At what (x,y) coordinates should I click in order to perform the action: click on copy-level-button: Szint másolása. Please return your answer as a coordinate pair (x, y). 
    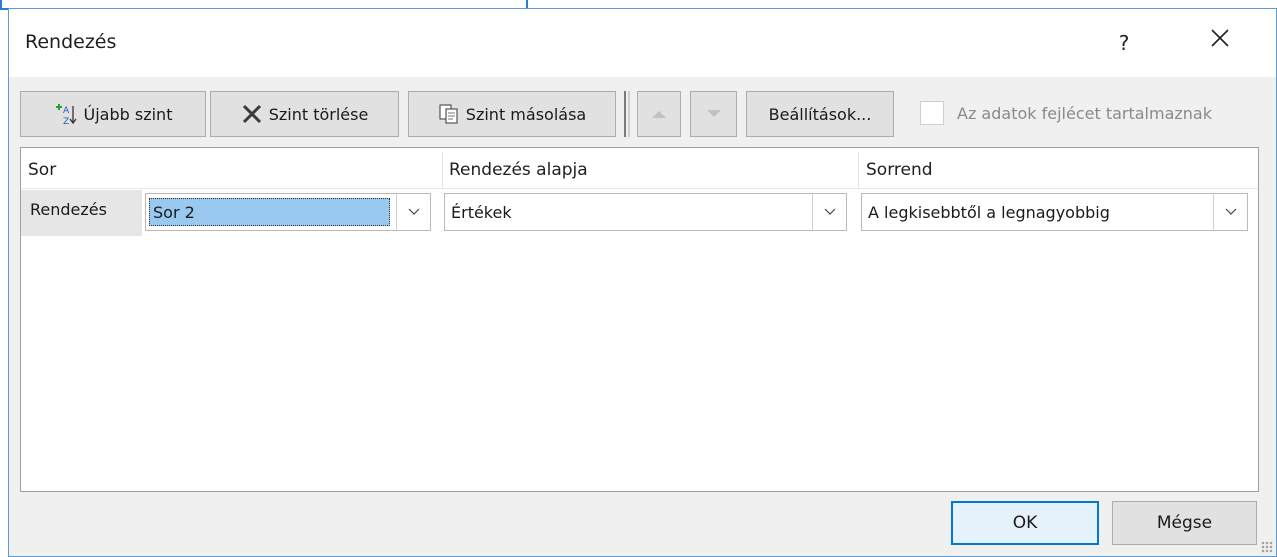
    Looking at the image, I should click on (512, 114).